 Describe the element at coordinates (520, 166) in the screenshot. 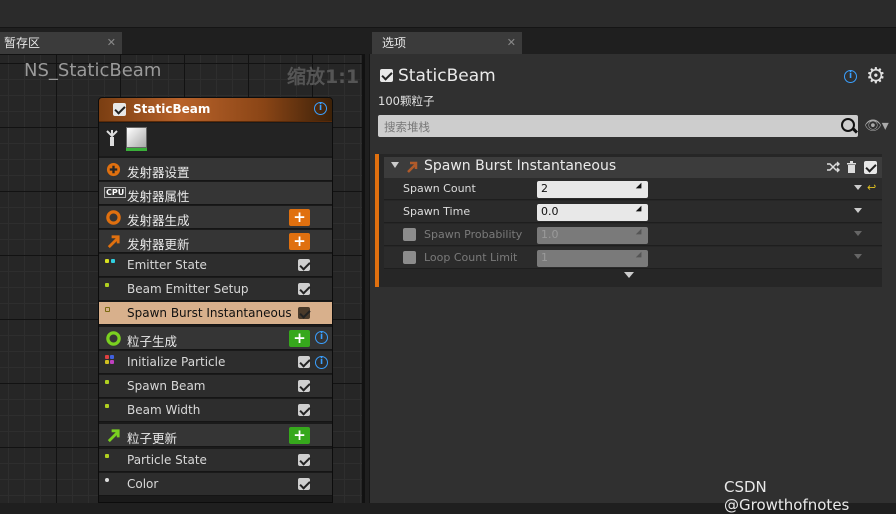

I see `module-name: Spawn Burst Instantaneous` at that location.